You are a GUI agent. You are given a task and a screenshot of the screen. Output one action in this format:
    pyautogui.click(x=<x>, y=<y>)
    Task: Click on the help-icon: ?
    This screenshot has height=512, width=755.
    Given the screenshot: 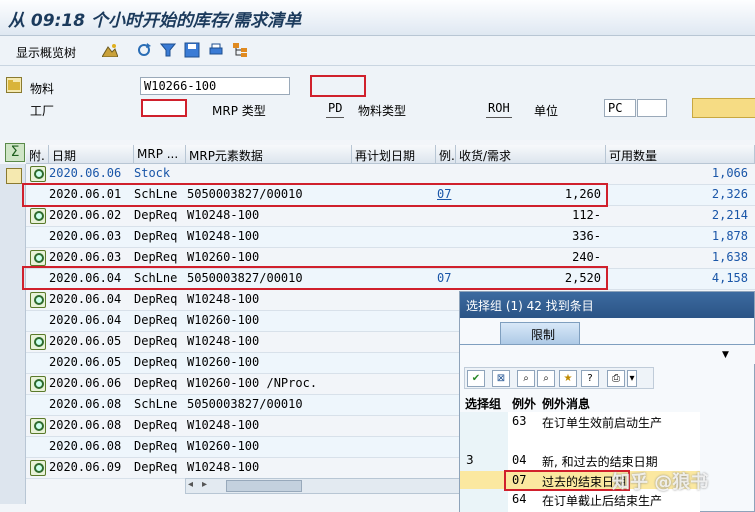 What is the action you would take?
    pyautogui.click(x=590, y=378)
    